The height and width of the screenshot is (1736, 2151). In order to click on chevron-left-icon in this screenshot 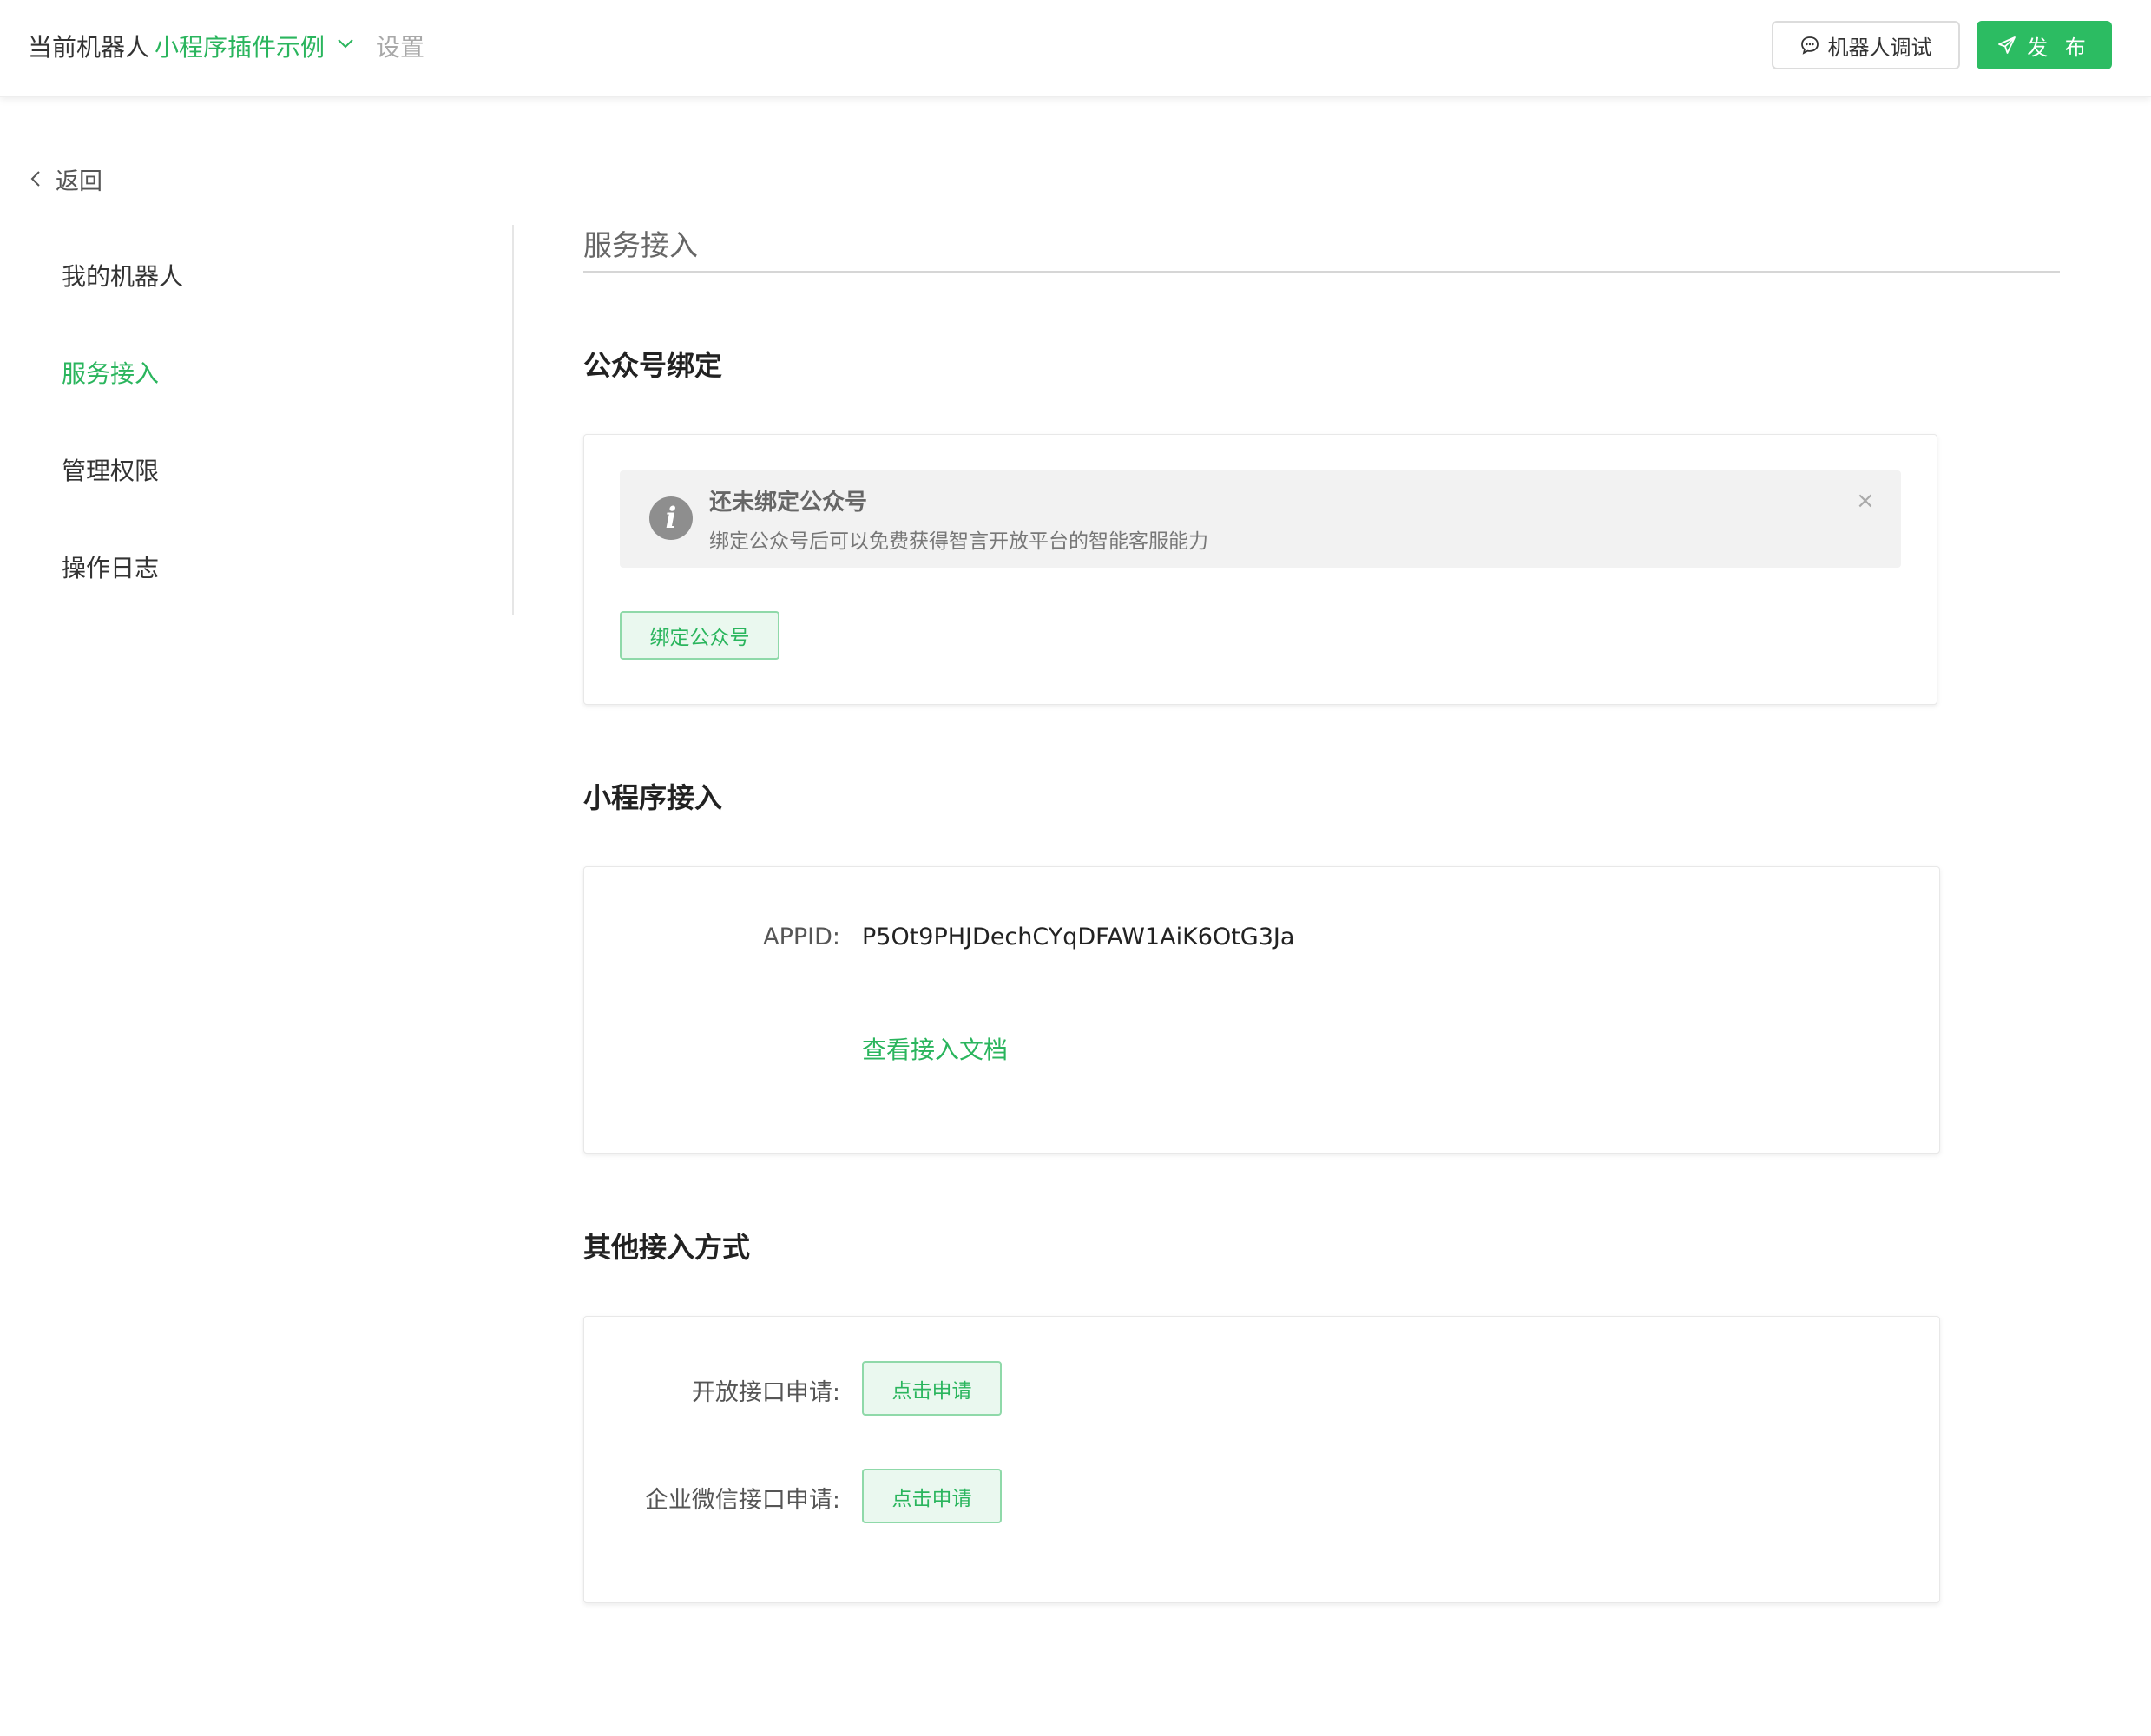, I will do `click(35, 179)`.